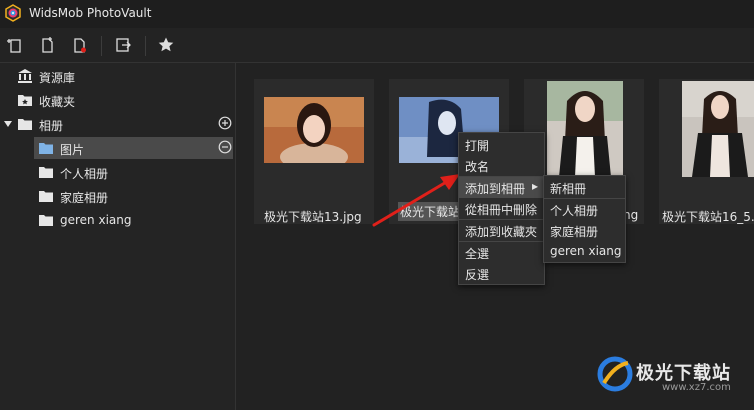 This screenshot has height=410, width=754. What do you see at coordinates (15, 45) in the screenshot?
I see `import-photo-icon` at bounding box center [15, 45].